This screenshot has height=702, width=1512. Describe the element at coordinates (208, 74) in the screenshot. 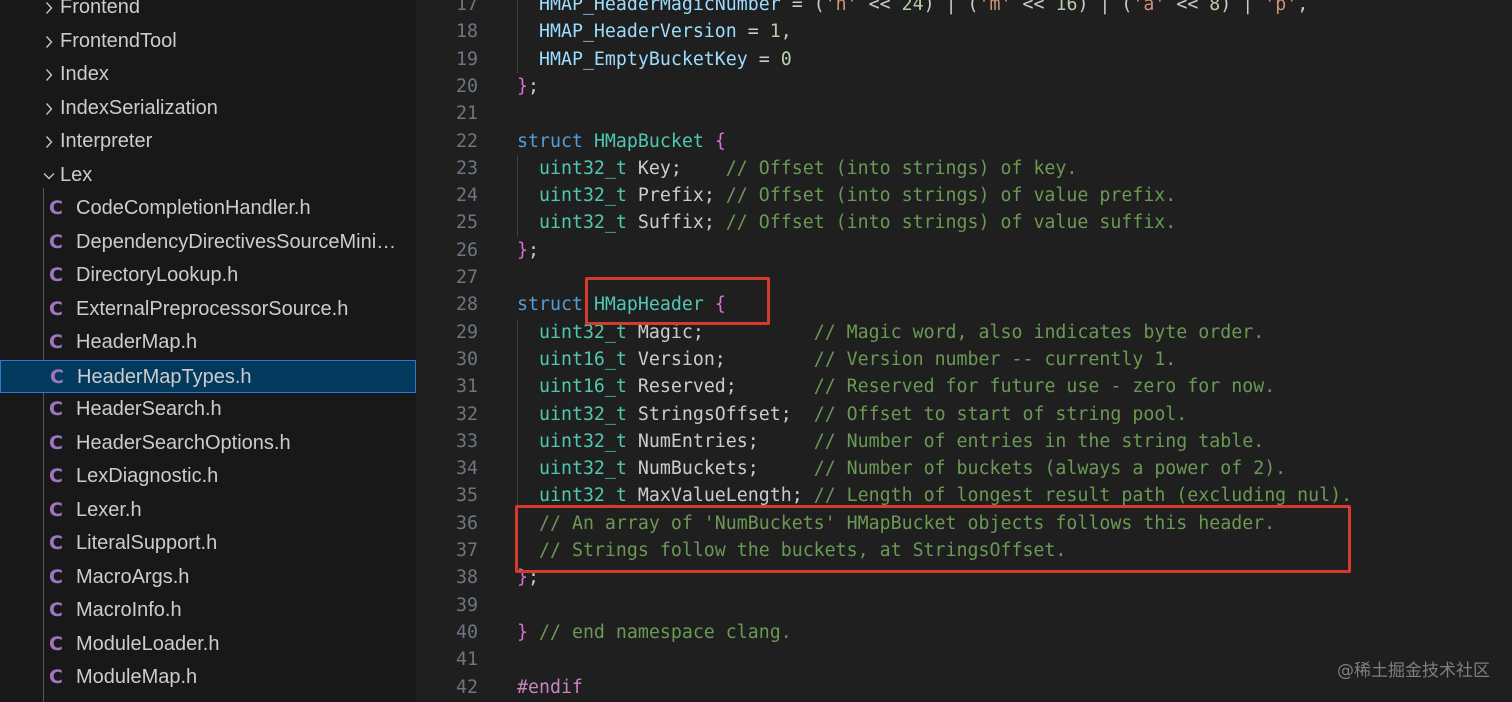

I see `tree-folder-index: Index` at that location.